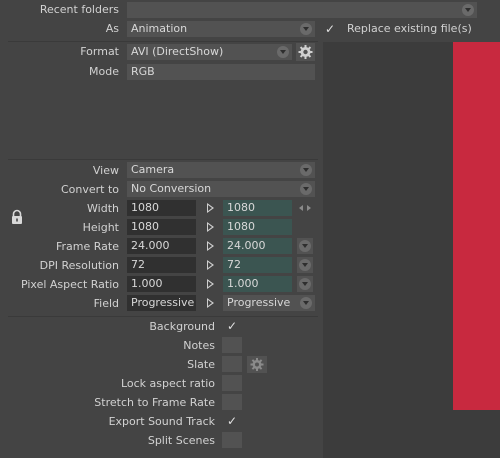 This screenshot has height=458, width=500. I want to click on height-input: 1080, so click(161, 227).